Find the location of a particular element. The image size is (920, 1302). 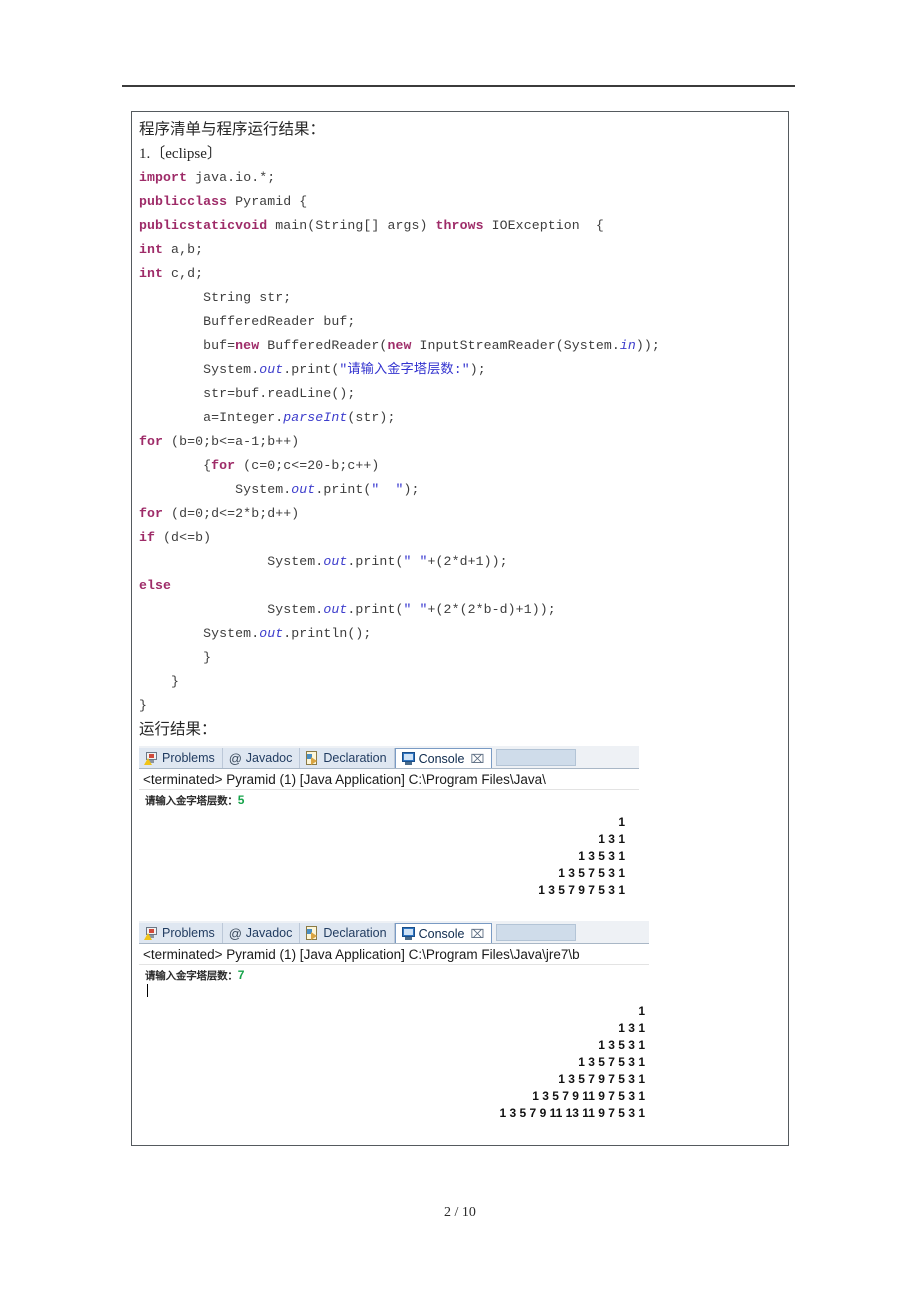

code-token: .print( is located at coordinates (375, 609).